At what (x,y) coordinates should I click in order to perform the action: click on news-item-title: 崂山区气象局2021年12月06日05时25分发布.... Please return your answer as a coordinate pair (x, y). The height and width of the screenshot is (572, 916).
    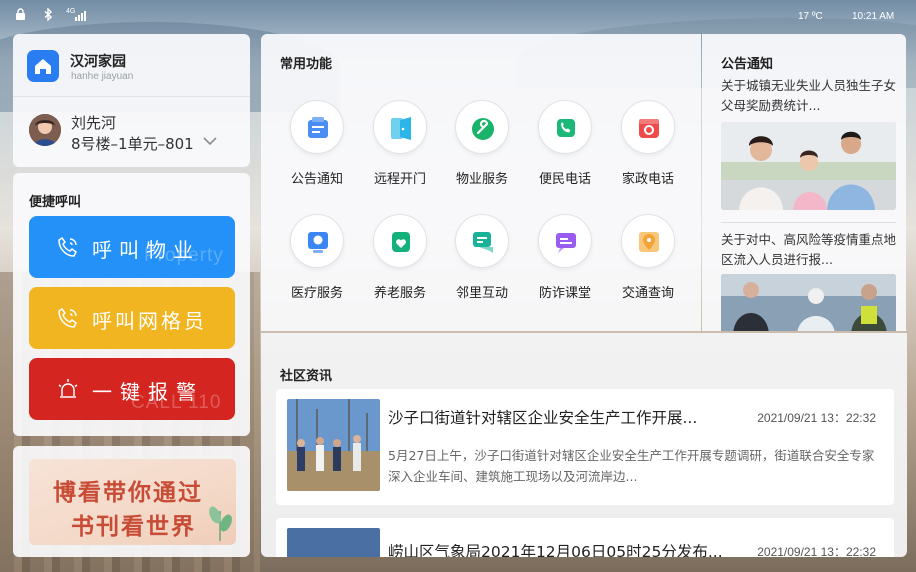
    Looking at the image, I should click on (555, 550).